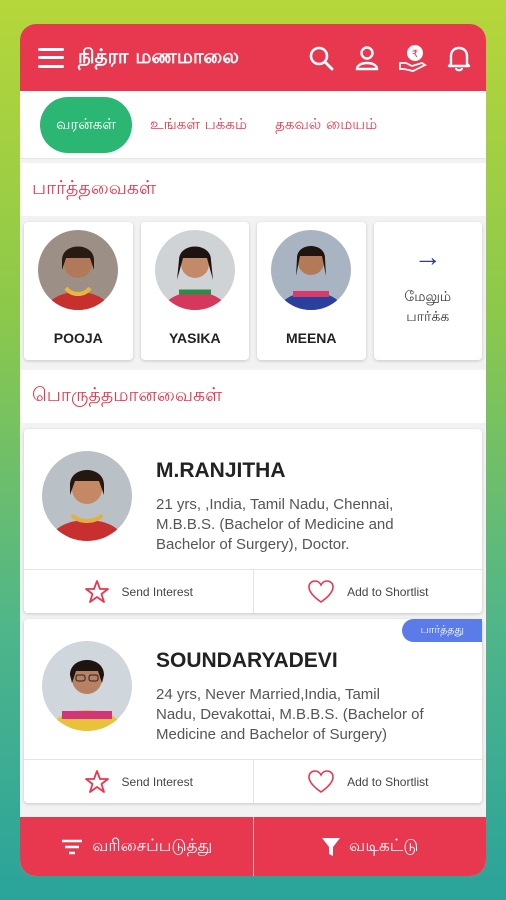  I want to click on filter-button: வடிகட்டு, so click(369, 846).